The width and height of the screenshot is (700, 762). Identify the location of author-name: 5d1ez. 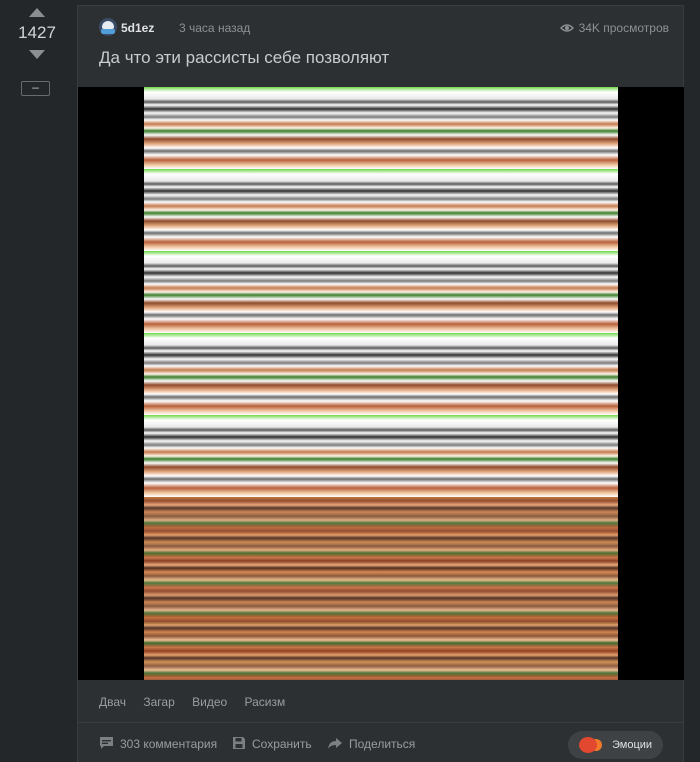
(137, 28).